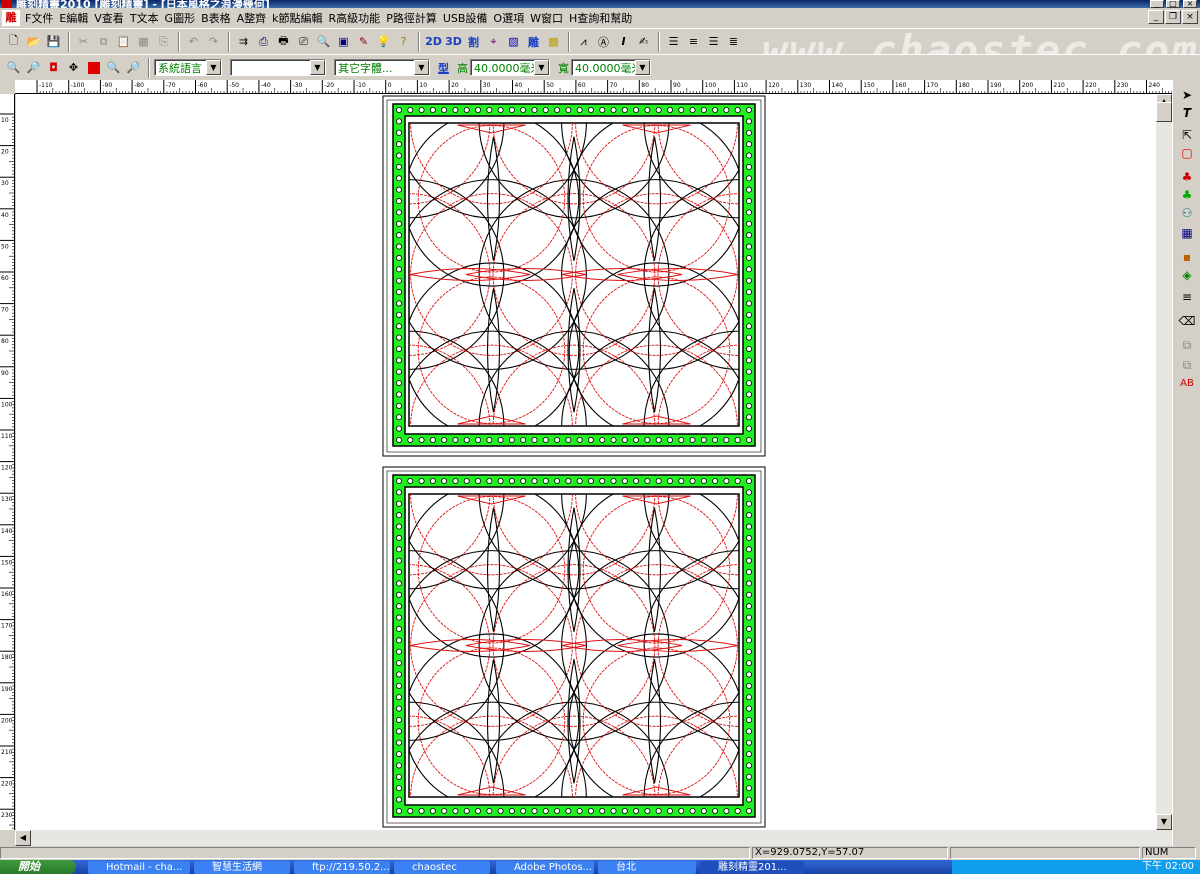 This screenshot has width=1200, height=874. What do you see at coordinates (1187, 365) in the screenshot?
I see `layer-down-icon: ⧉` at bounding box center [1187, 365].